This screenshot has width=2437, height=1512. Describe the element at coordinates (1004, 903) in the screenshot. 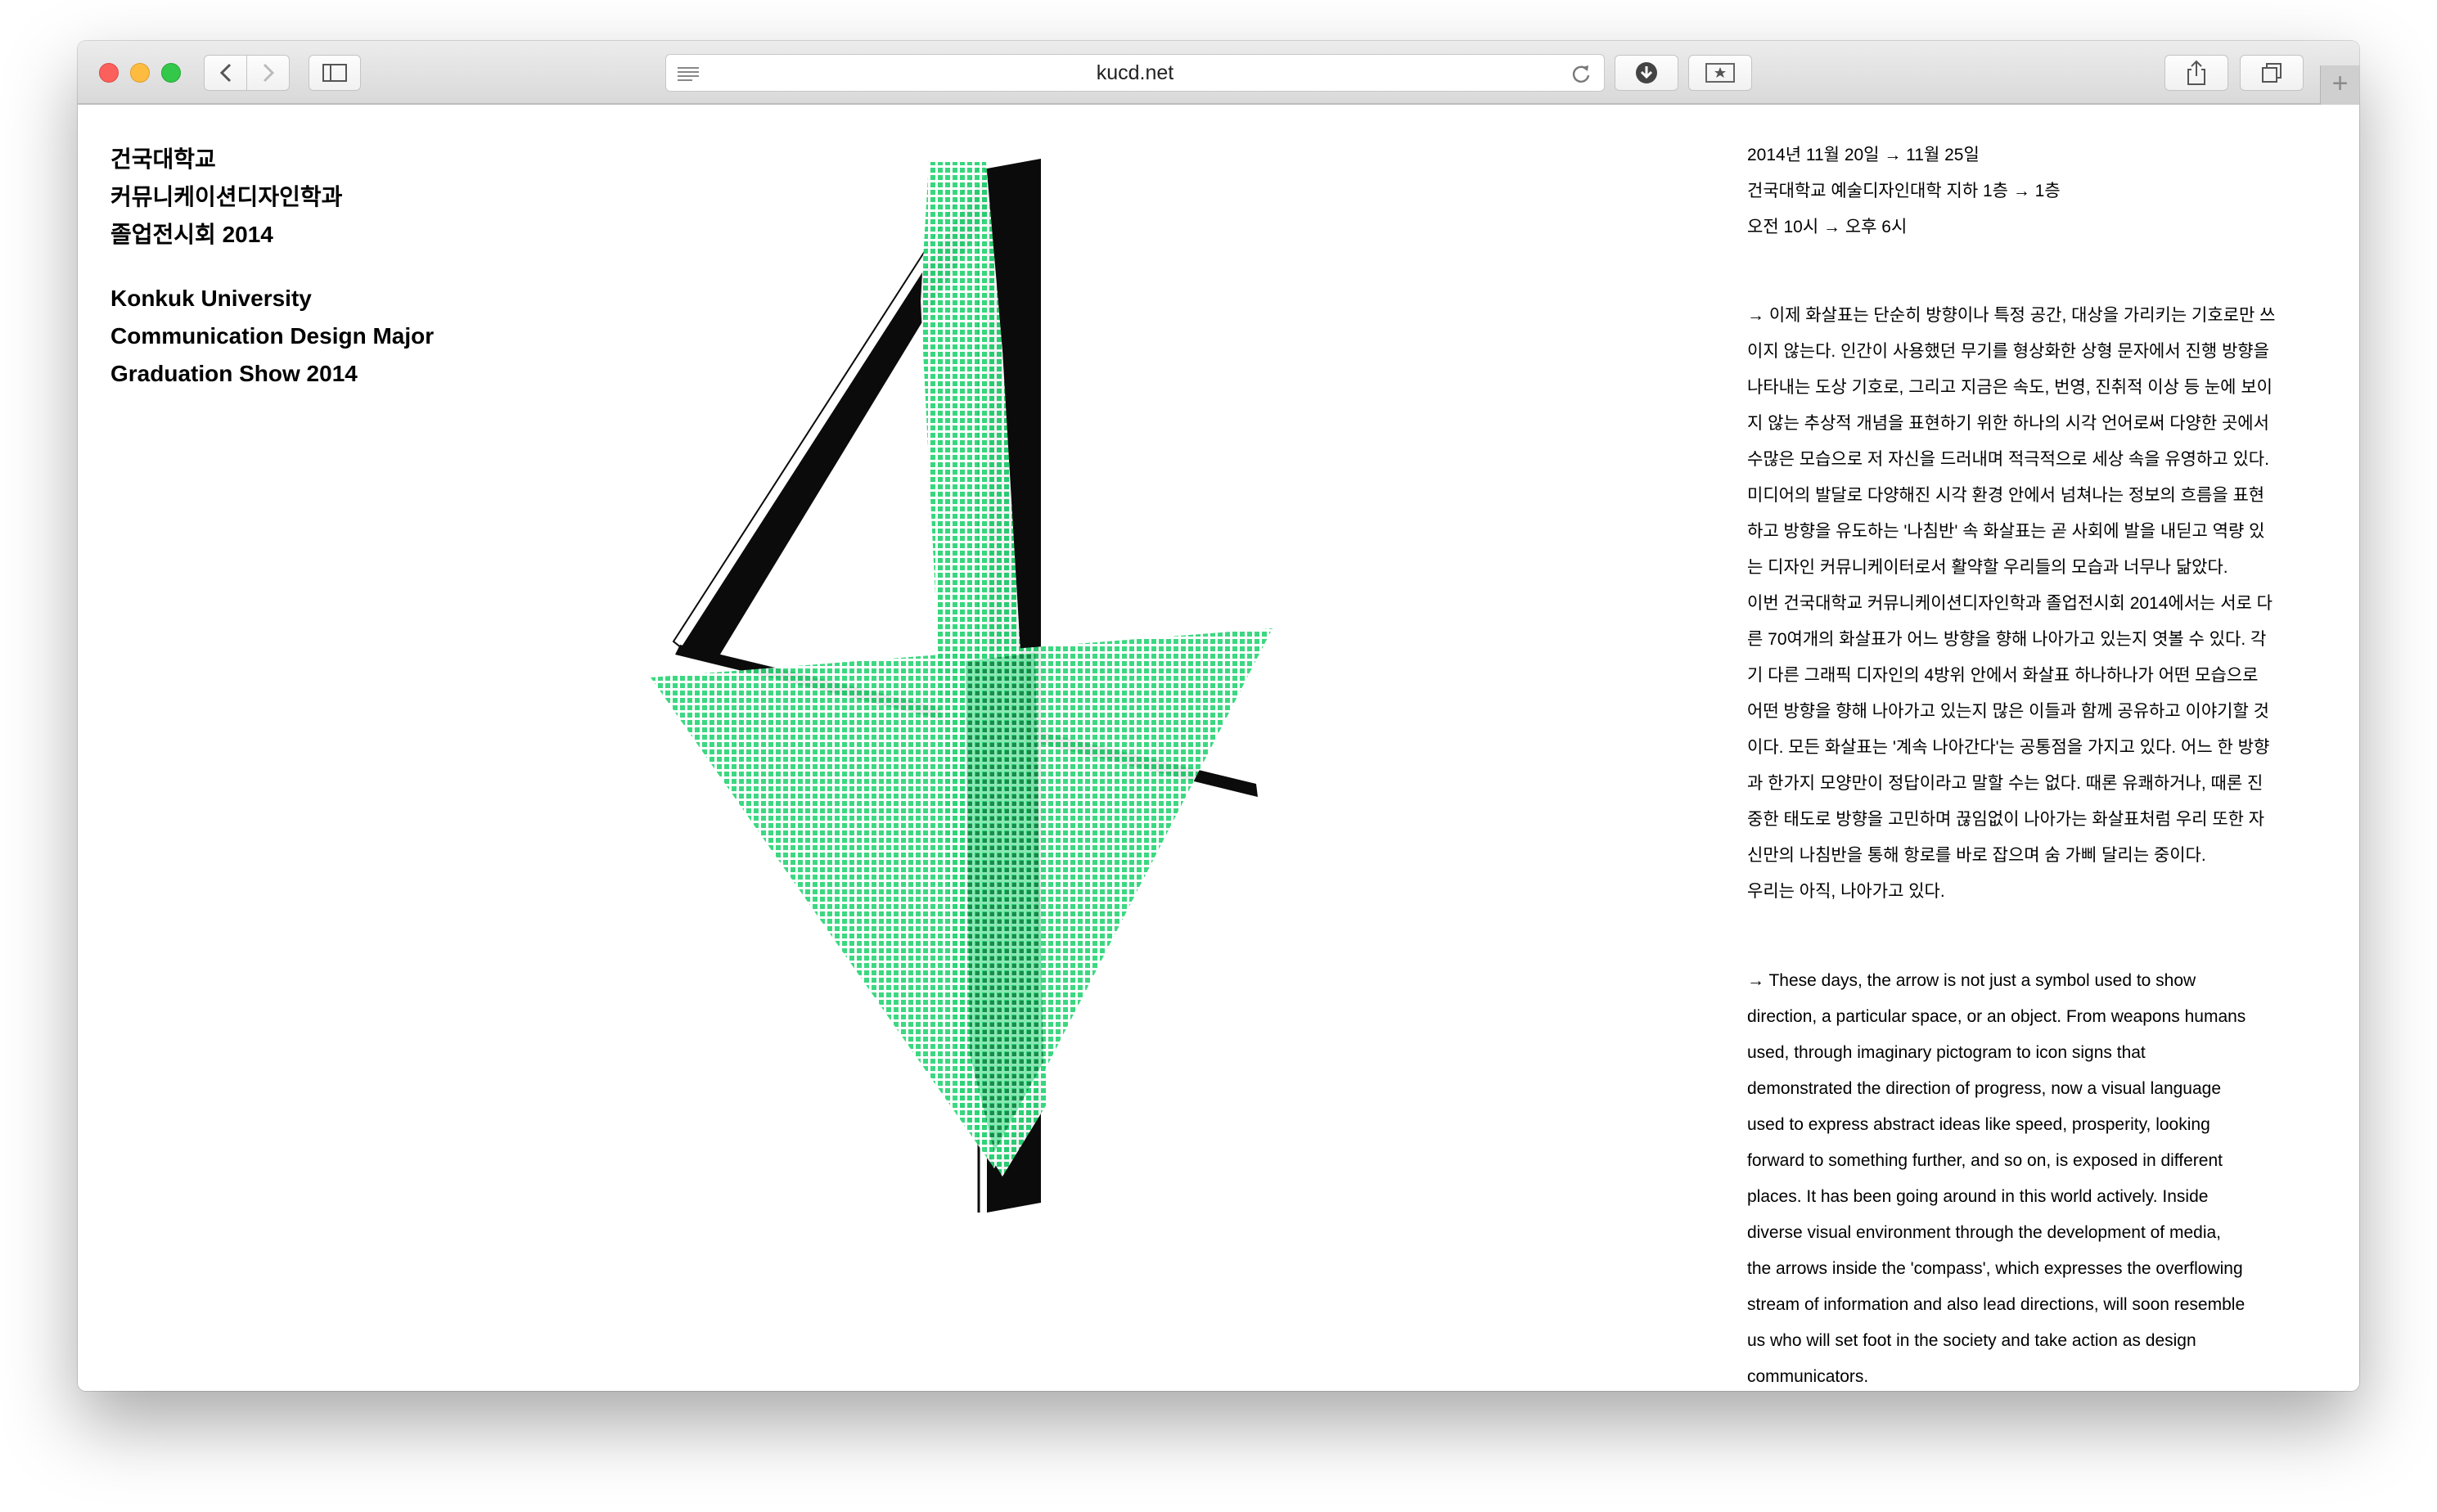

I see `green-overlap` at that location.